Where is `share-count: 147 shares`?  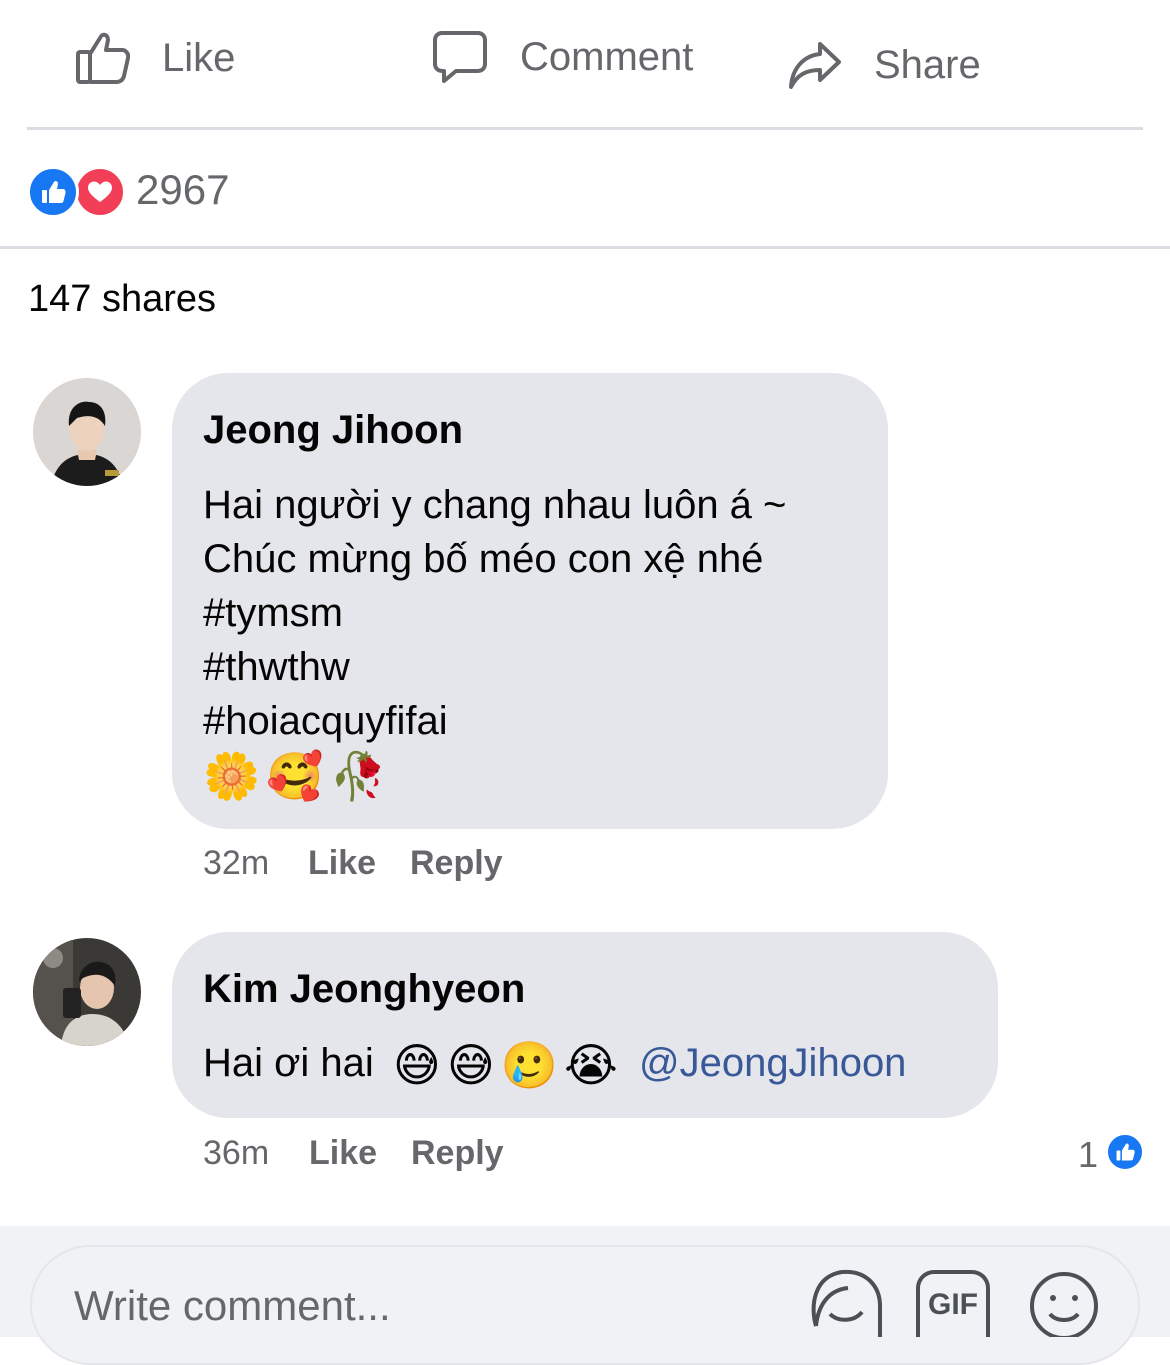 share-count: 147 shares is located at coordinates (122, 299).